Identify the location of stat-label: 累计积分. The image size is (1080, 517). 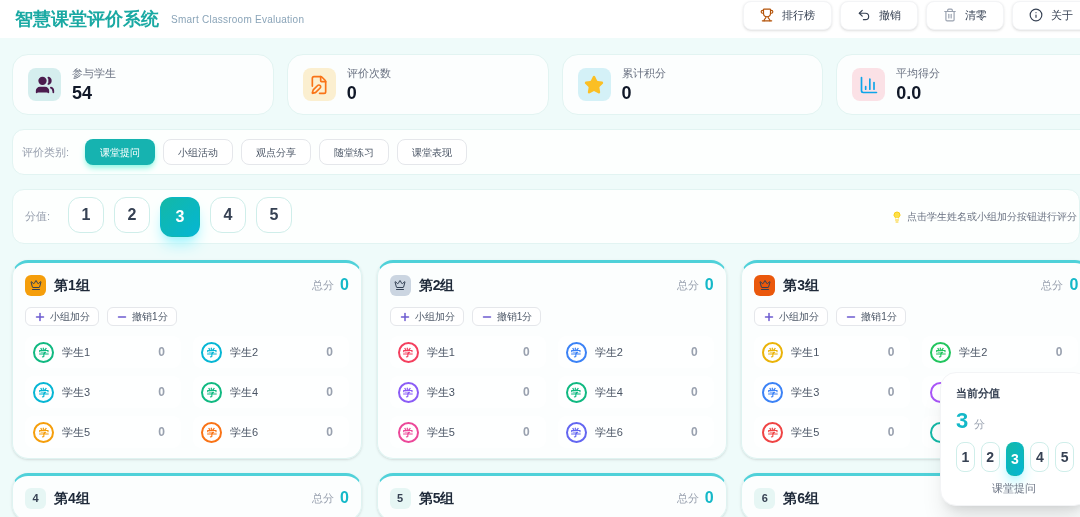
(643, 73).